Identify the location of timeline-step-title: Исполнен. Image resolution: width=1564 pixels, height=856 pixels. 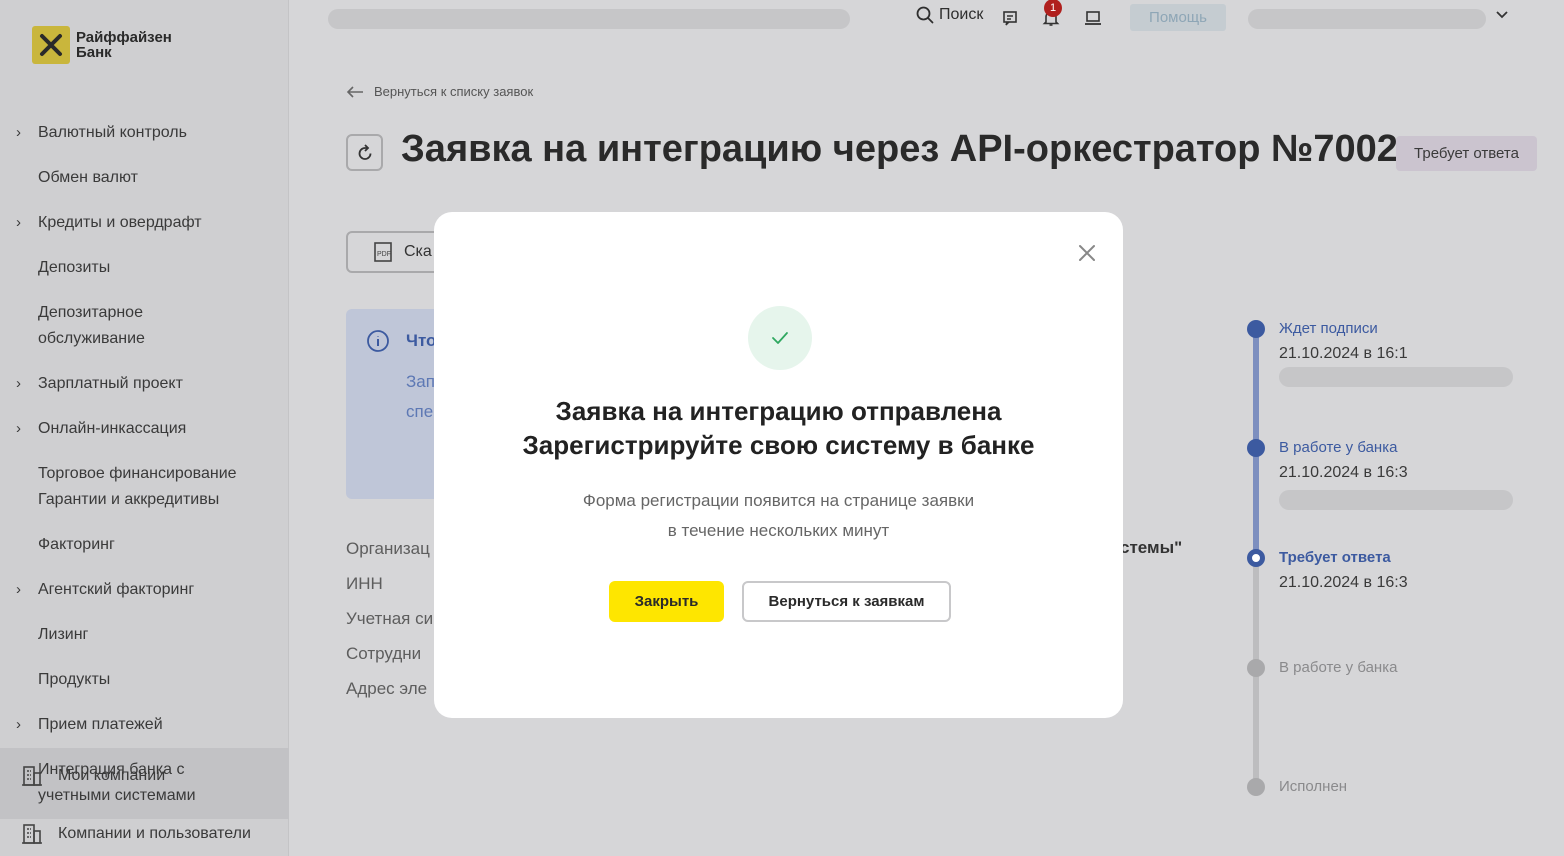
(1313, 786).